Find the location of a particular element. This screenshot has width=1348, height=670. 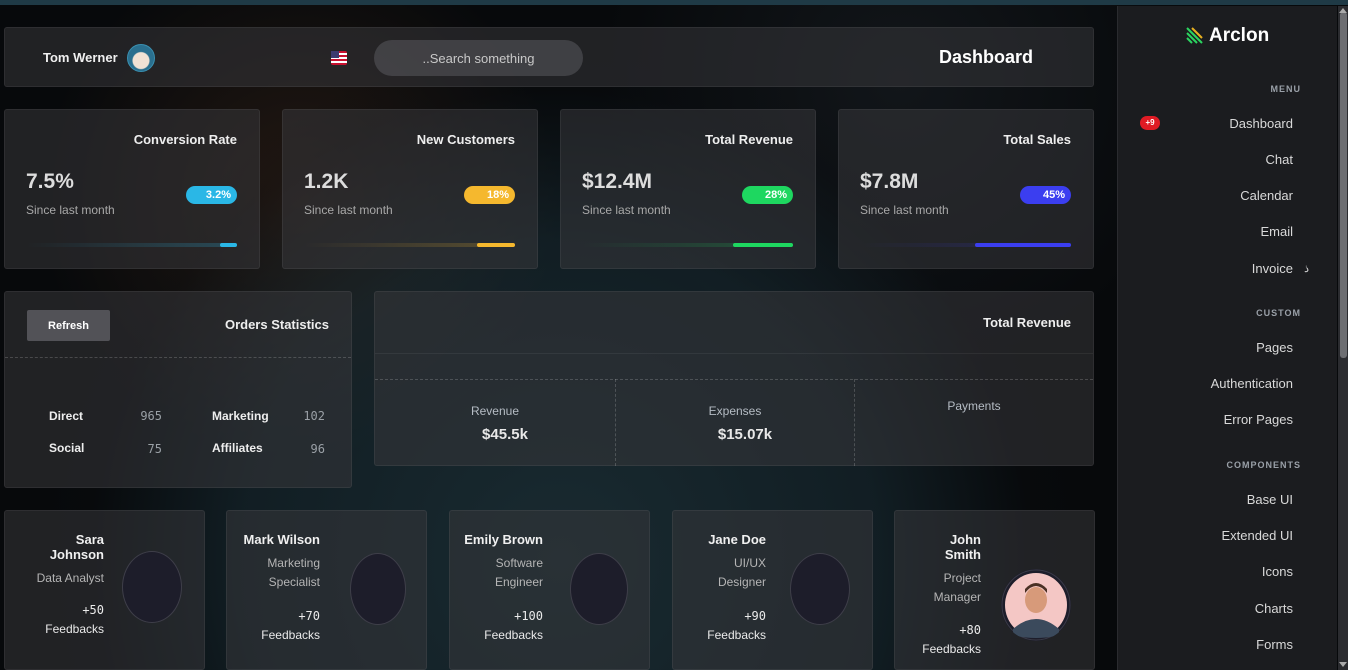

sidebar-item-authentication: Authentication is located at coordinates (1252, 383).